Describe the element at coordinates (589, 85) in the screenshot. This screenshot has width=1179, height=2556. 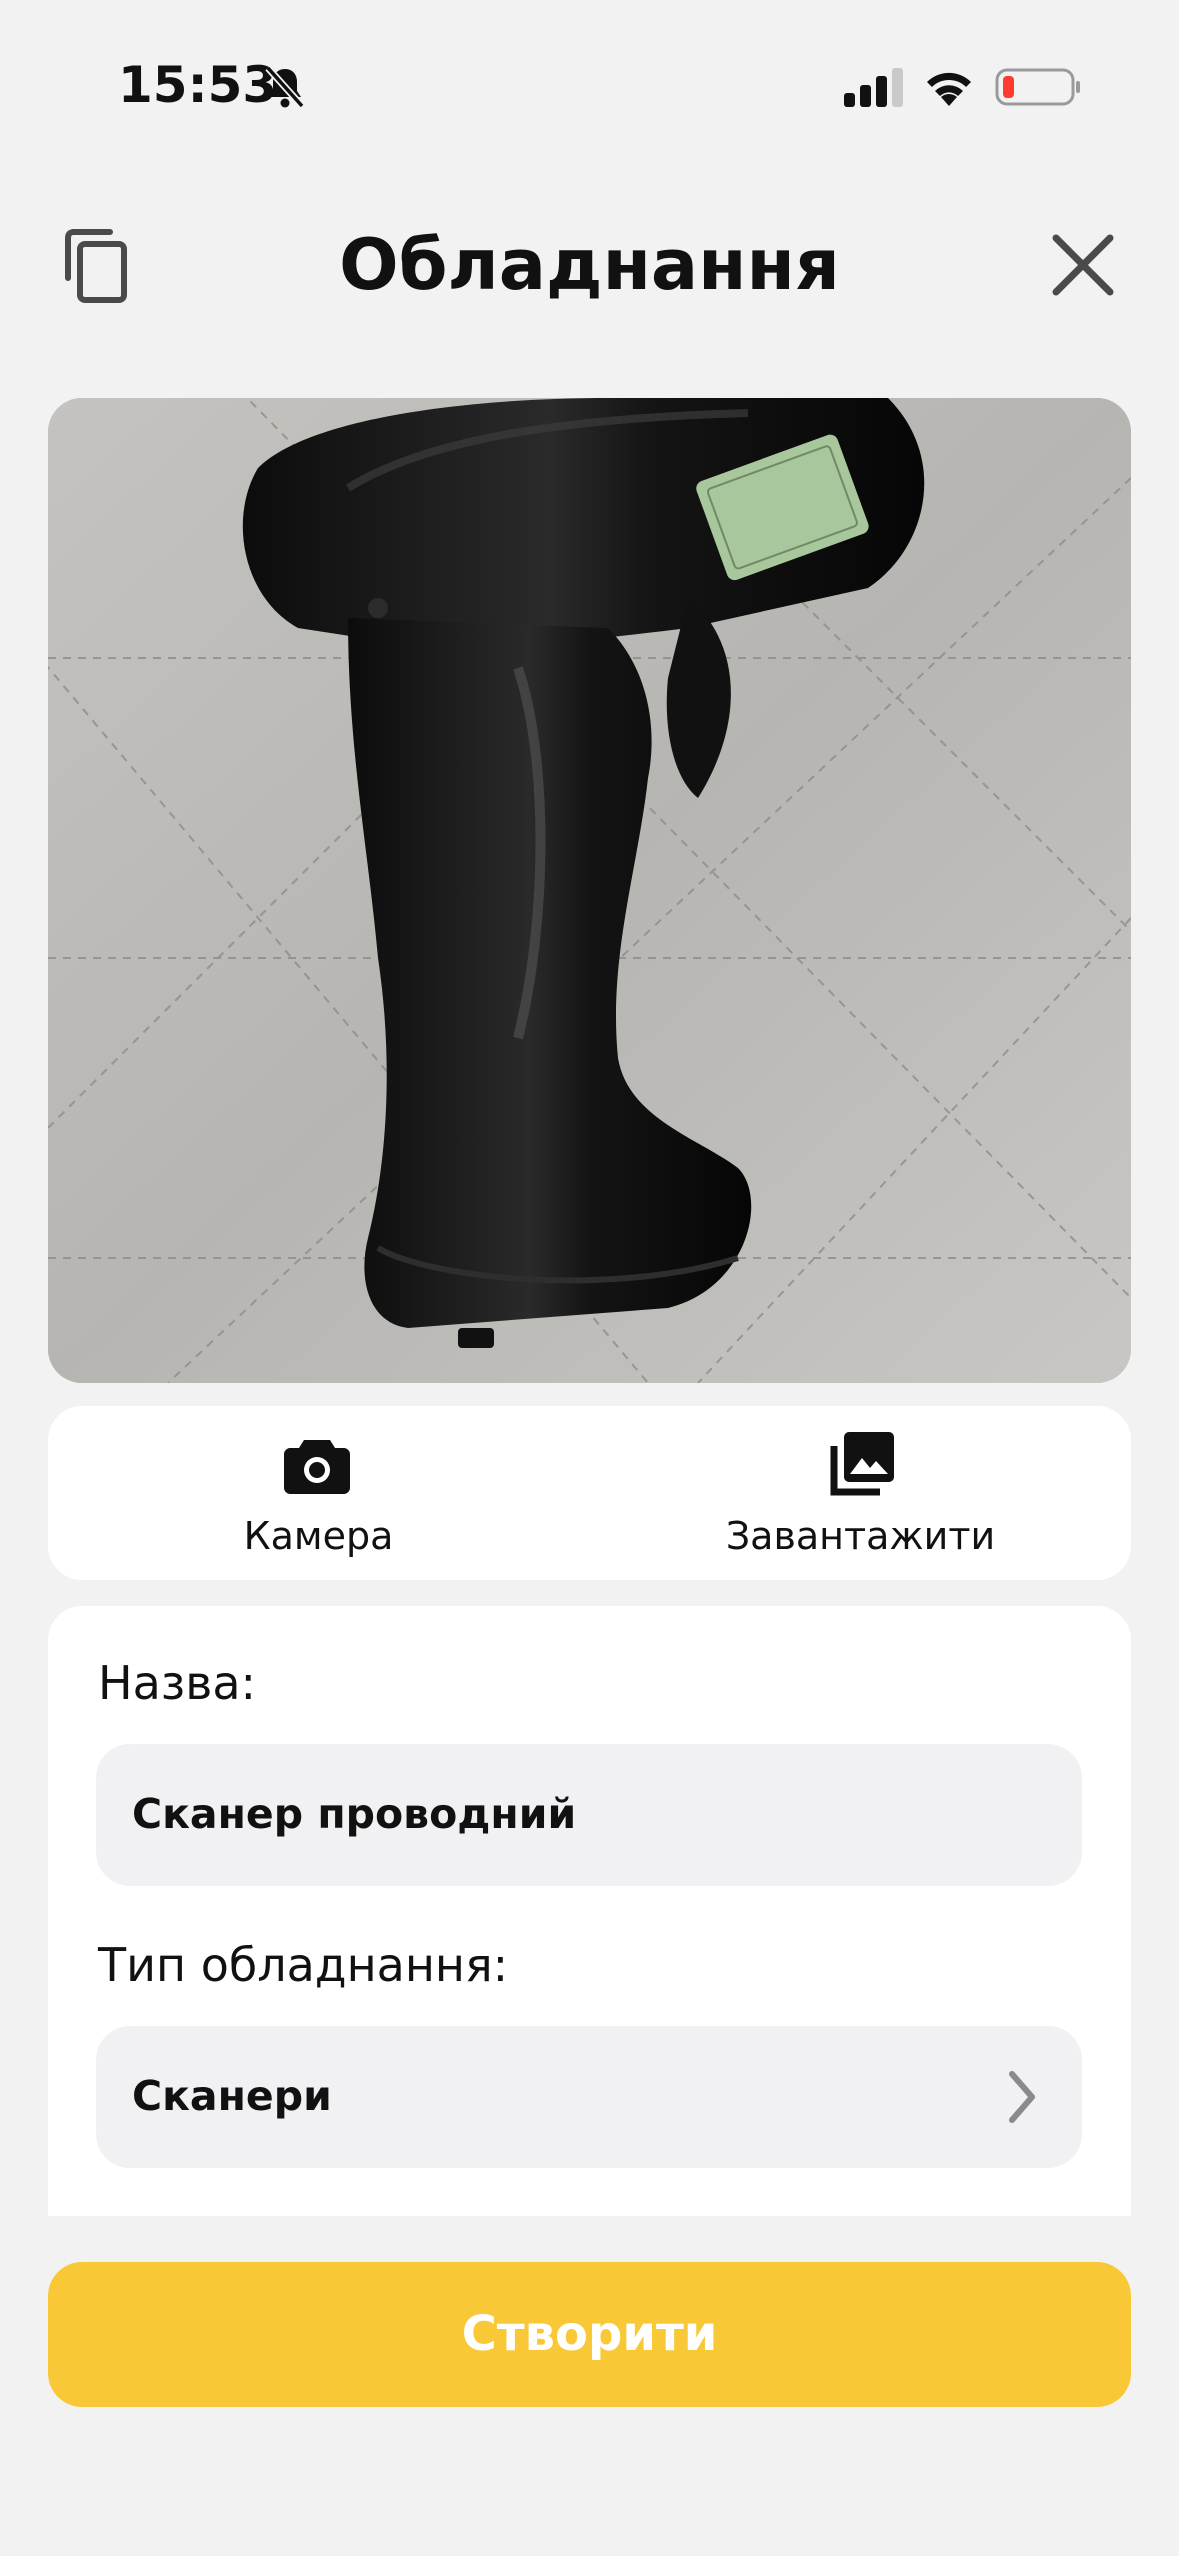
I see `status-bar: 15:53` at that location.